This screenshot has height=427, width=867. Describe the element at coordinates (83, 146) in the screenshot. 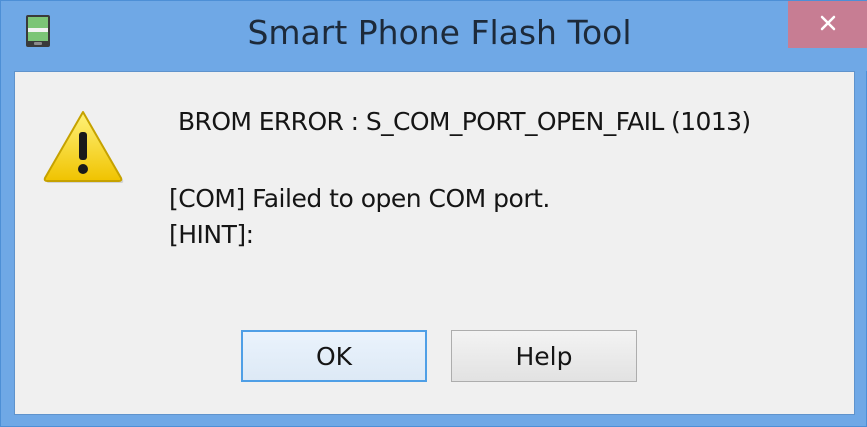

I see `warning-icon` at that location.